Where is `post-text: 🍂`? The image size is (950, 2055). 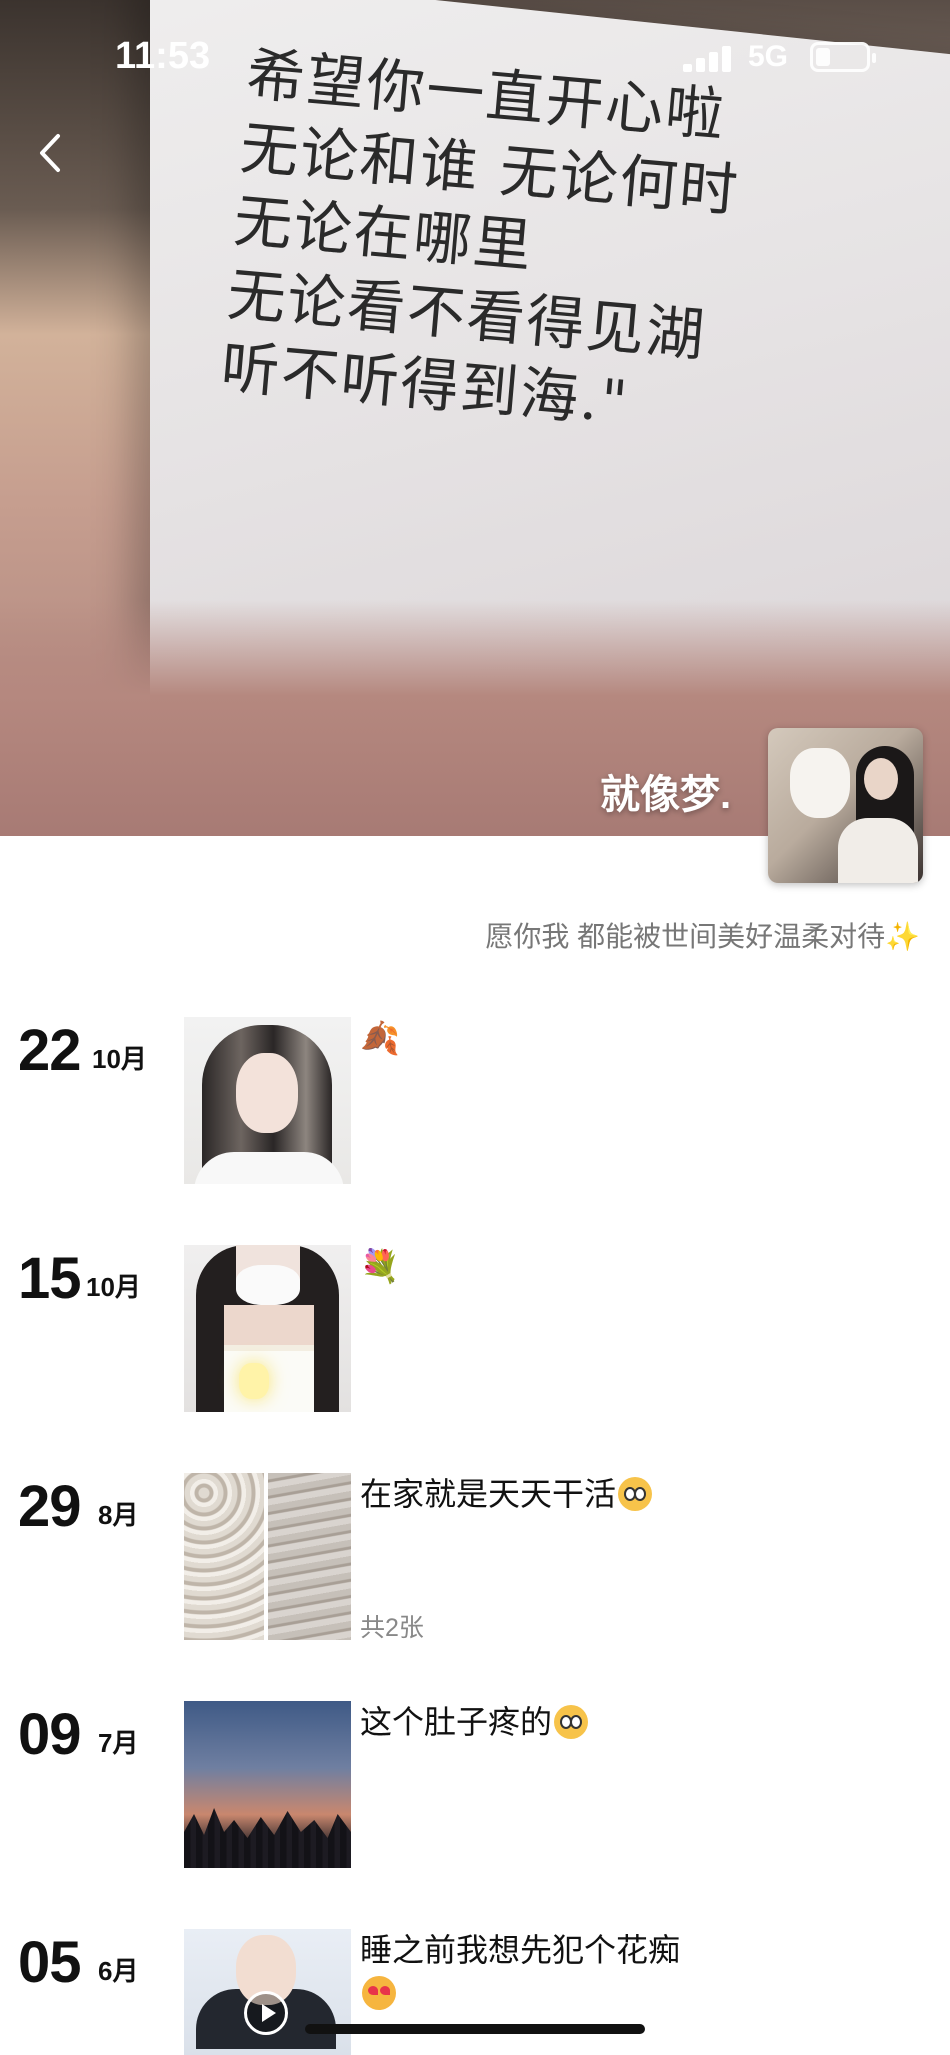
post-text: 🍂 is located at coordinates (380, 1038).